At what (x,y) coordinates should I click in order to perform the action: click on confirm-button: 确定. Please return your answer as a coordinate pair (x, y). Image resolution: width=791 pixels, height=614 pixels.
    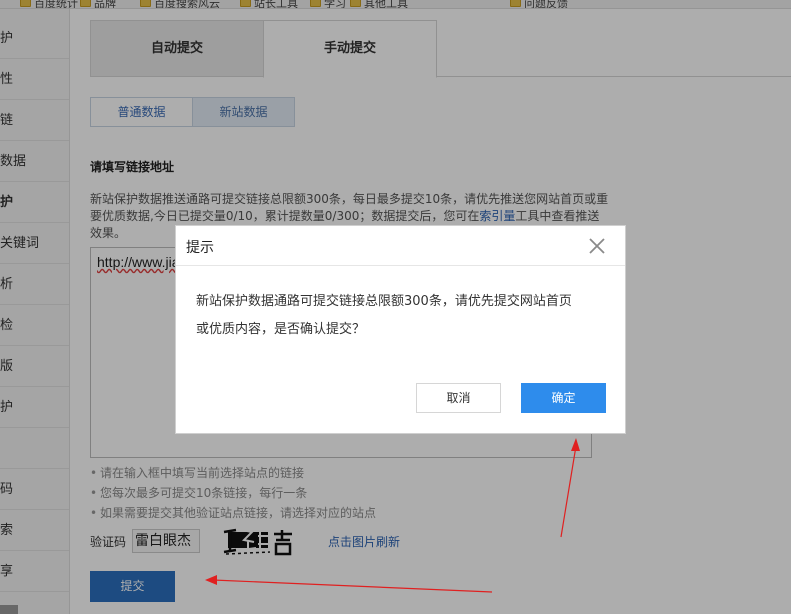
    Looking at the image, I should click on (563, 398).